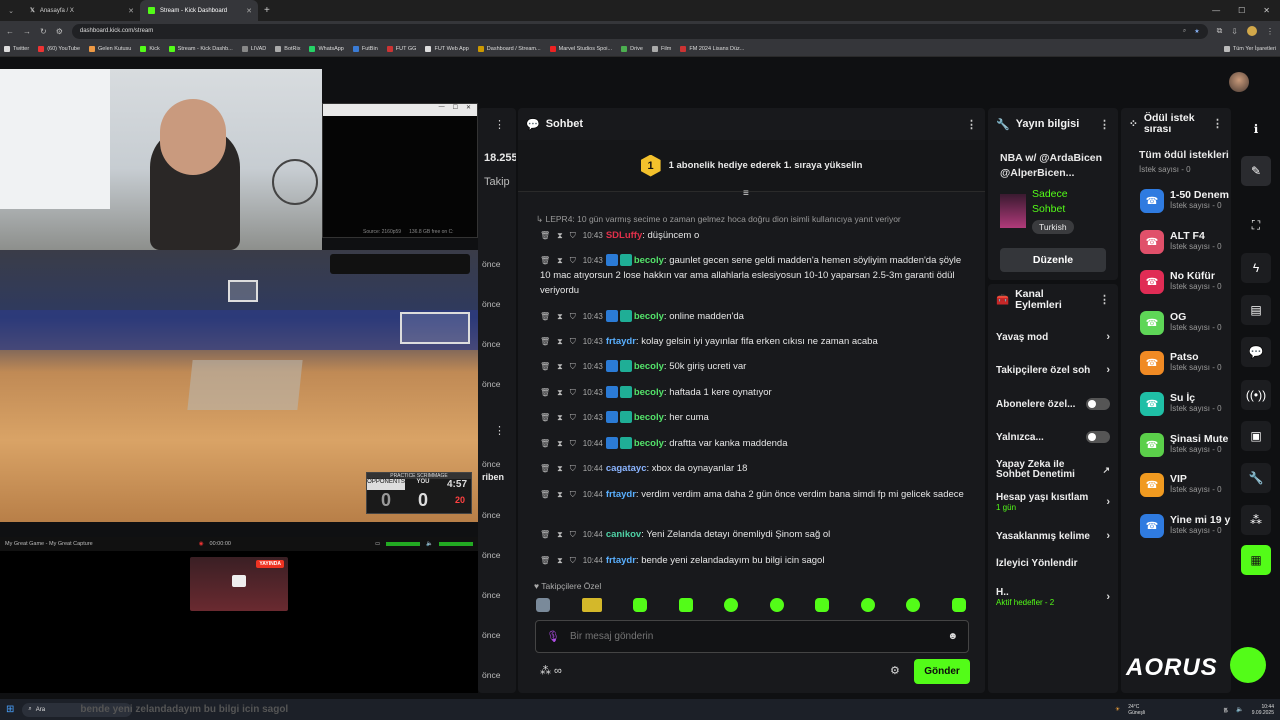 This screenshot has width=1280, height=720. I want to click on channel-action-item: Takipçilere özel soh ›, so click(1053, 370).